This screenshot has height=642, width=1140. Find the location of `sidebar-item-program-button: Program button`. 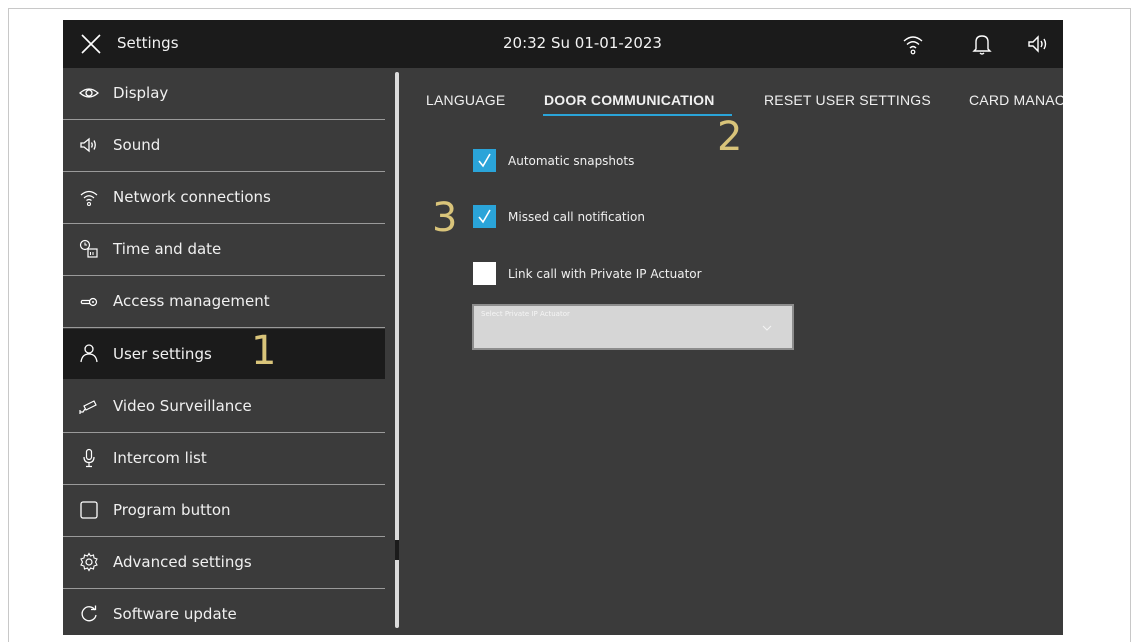

sidebar-item-program-button: Program button is located at coordinates (224, 511).